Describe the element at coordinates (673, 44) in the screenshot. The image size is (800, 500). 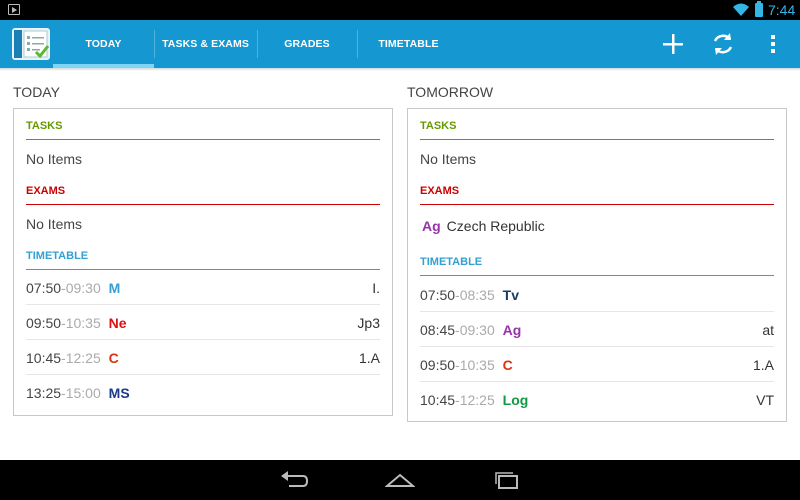
I see `add-icon` at that location.